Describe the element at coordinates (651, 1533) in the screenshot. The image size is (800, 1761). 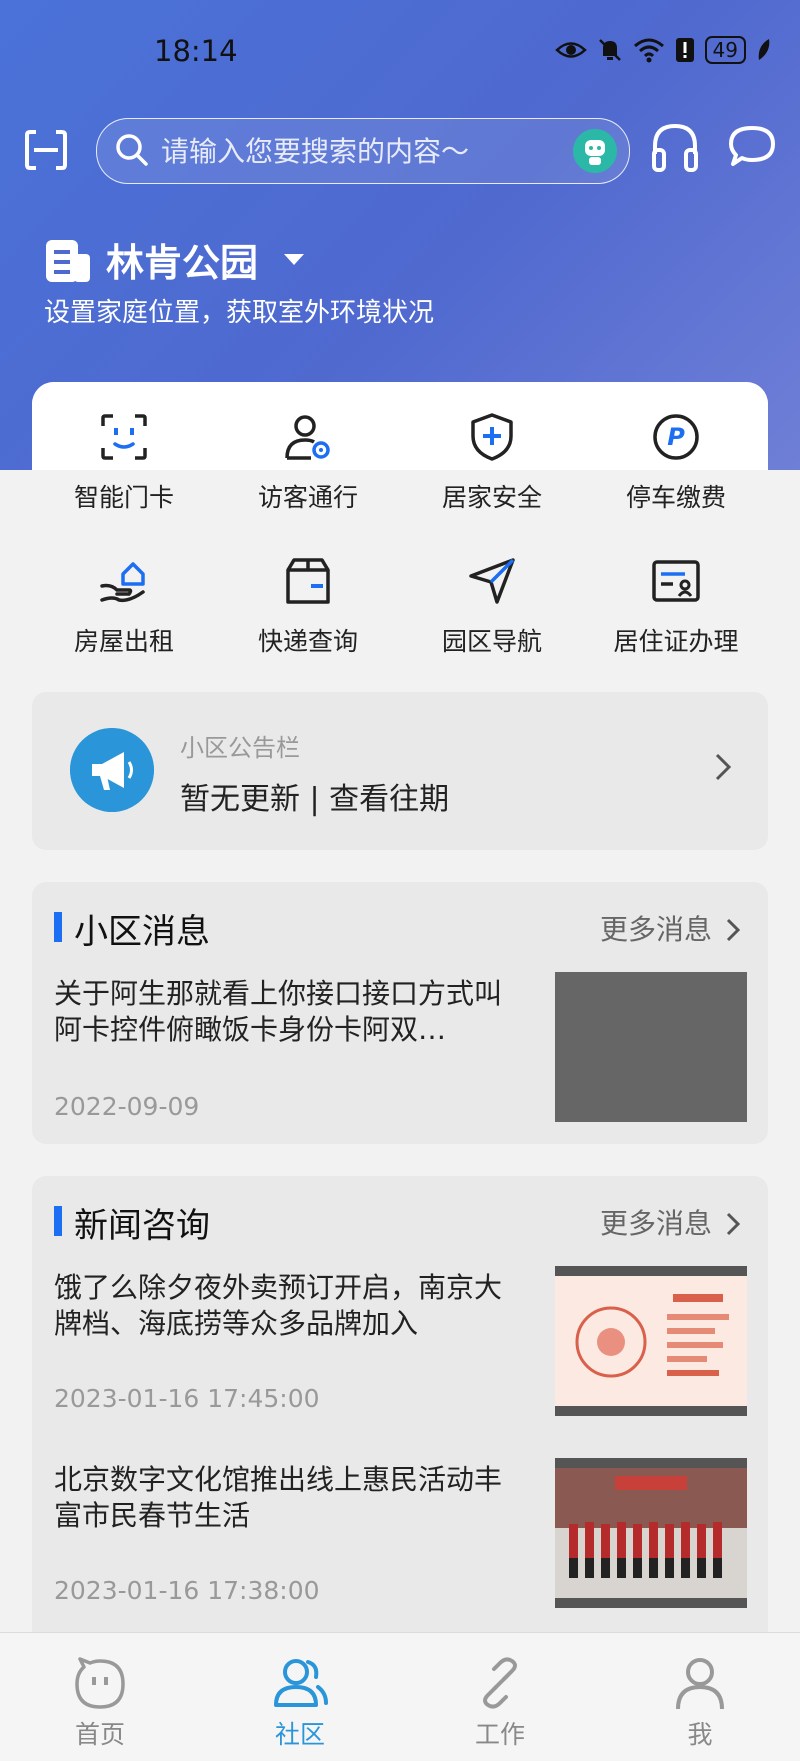
I see `news-thumbnail-photo` at that location.